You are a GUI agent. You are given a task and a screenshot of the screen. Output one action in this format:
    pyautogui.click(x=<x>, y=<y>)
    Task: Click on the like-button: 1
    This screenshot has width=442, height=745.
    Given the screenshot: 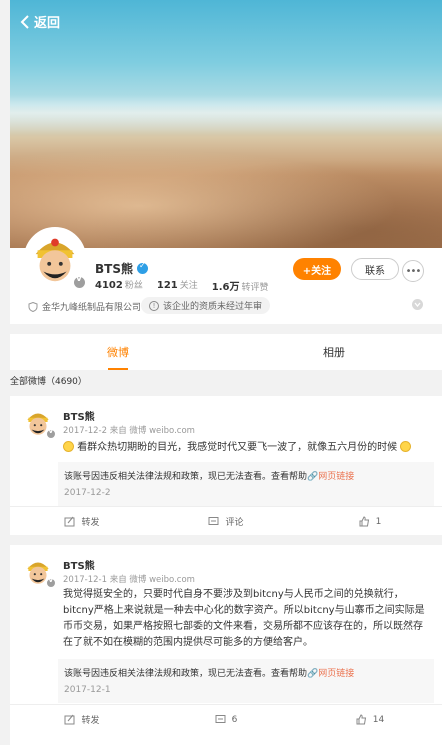 What is the action you would take?
    pyautogui.click(x=370, y=521)
    